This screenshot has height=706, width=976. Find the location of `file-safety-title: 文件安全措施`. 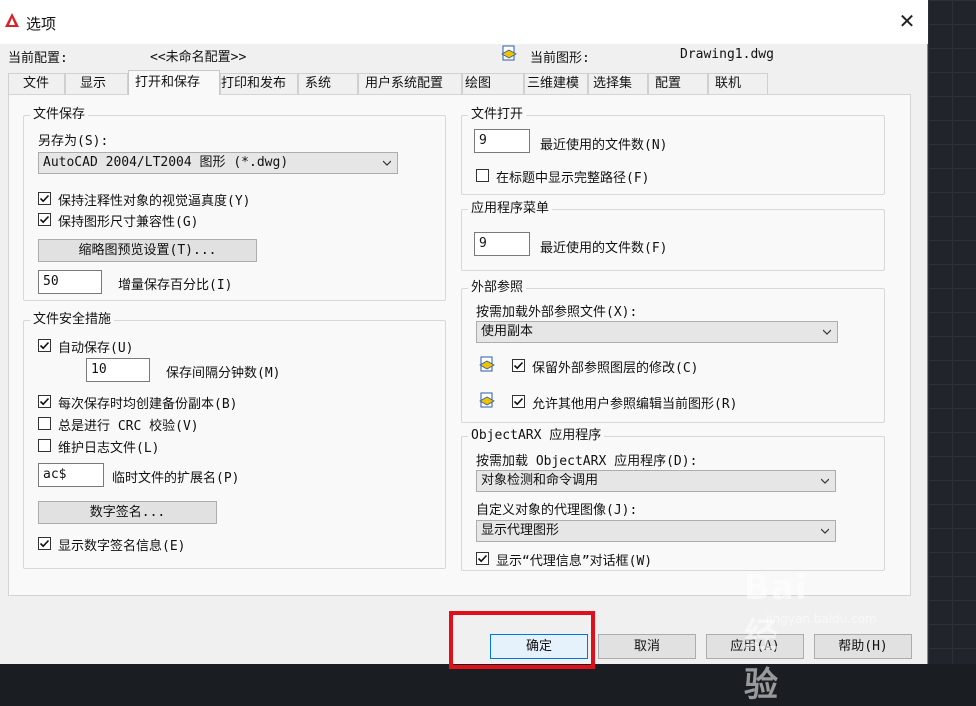

file-safety-title: 文件安全措施 is located at coordinates (72, 320).